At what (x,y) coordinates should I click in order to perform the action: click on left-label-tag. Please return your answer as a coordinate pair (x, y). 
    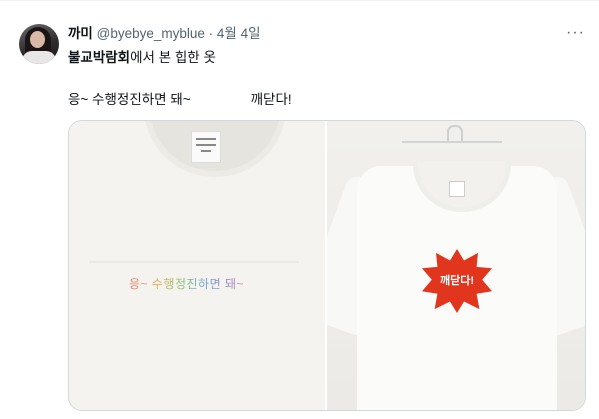
    Looking at the image, I should click on (206, 147).